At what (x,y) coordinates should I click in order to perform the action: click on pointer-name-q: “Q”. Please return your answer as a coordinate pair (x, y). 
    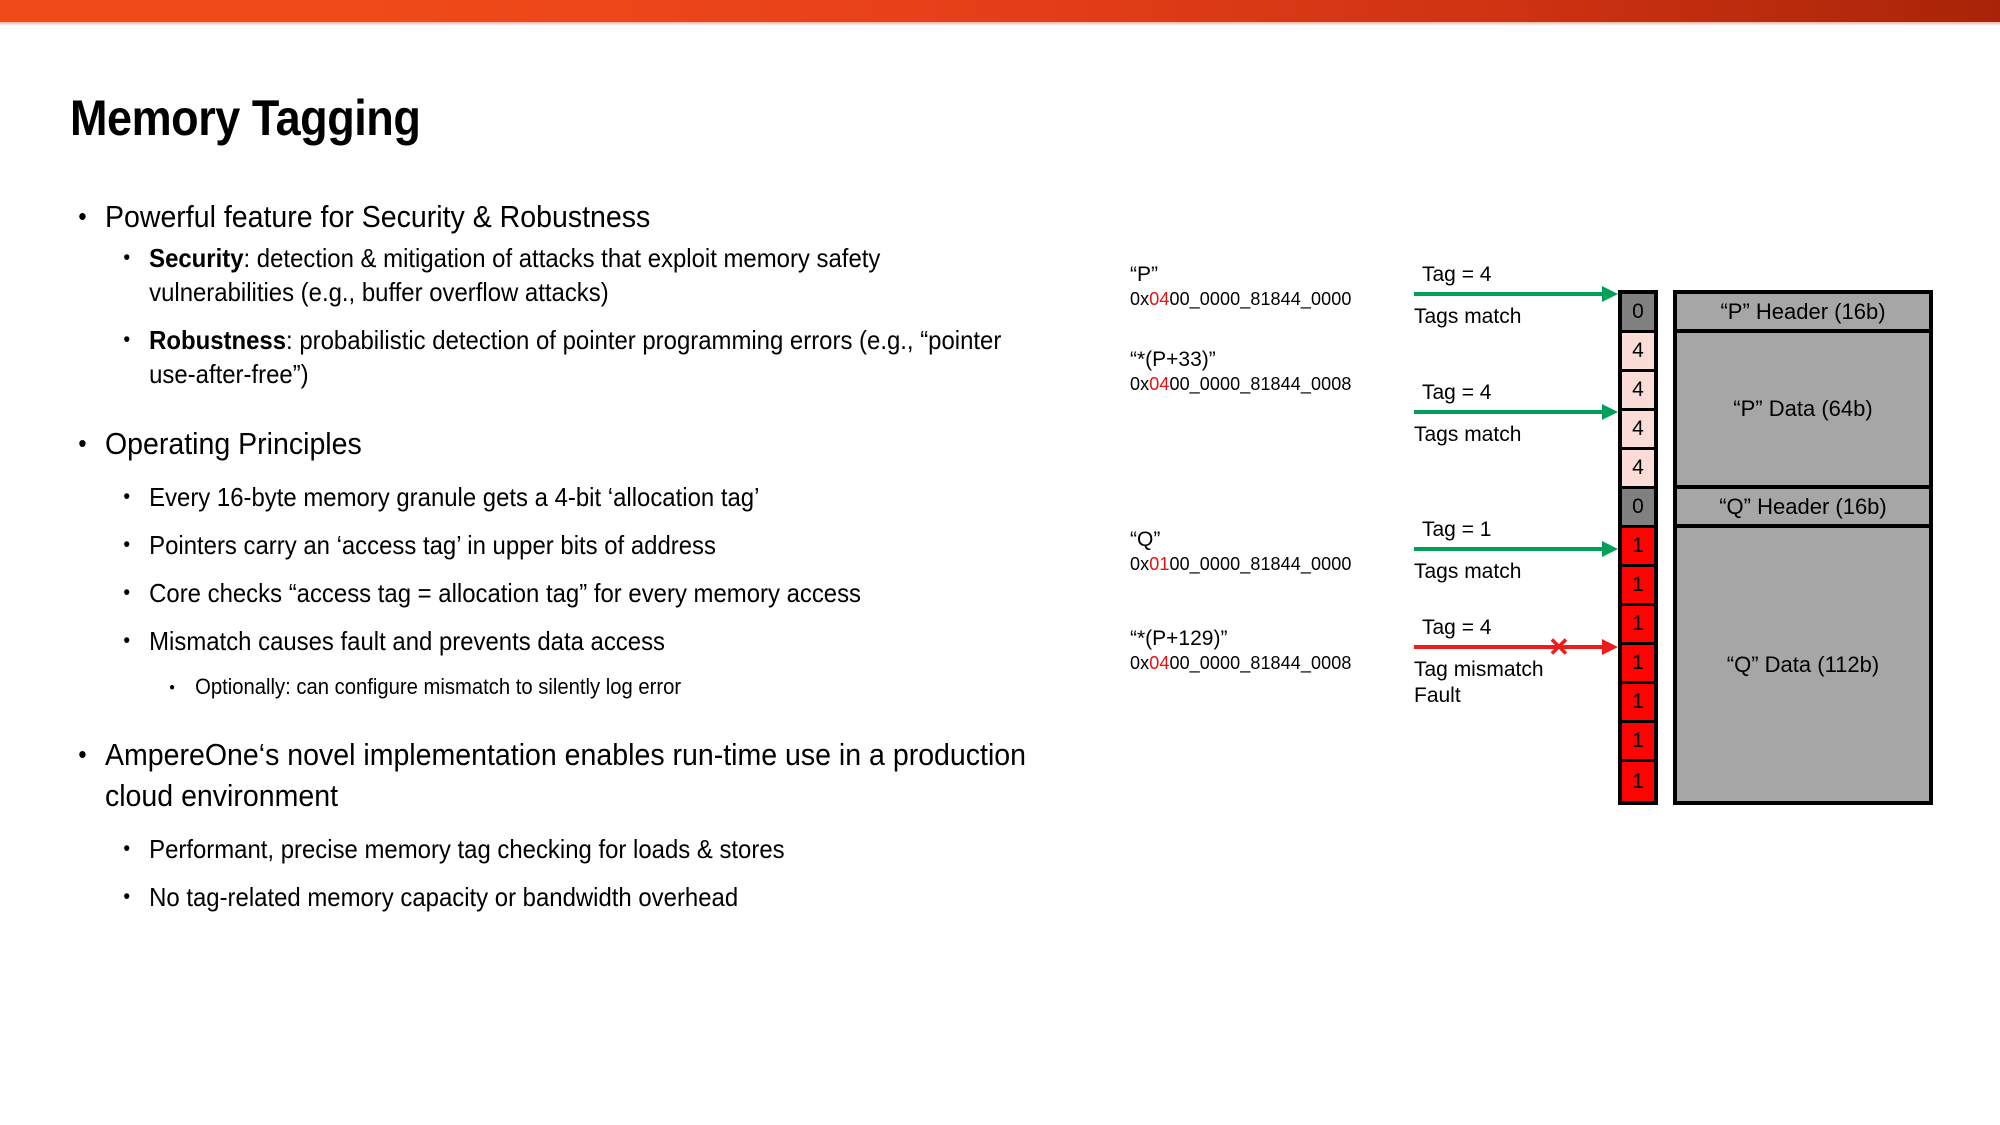
    Looking at the image, I should click on (1145, 539).